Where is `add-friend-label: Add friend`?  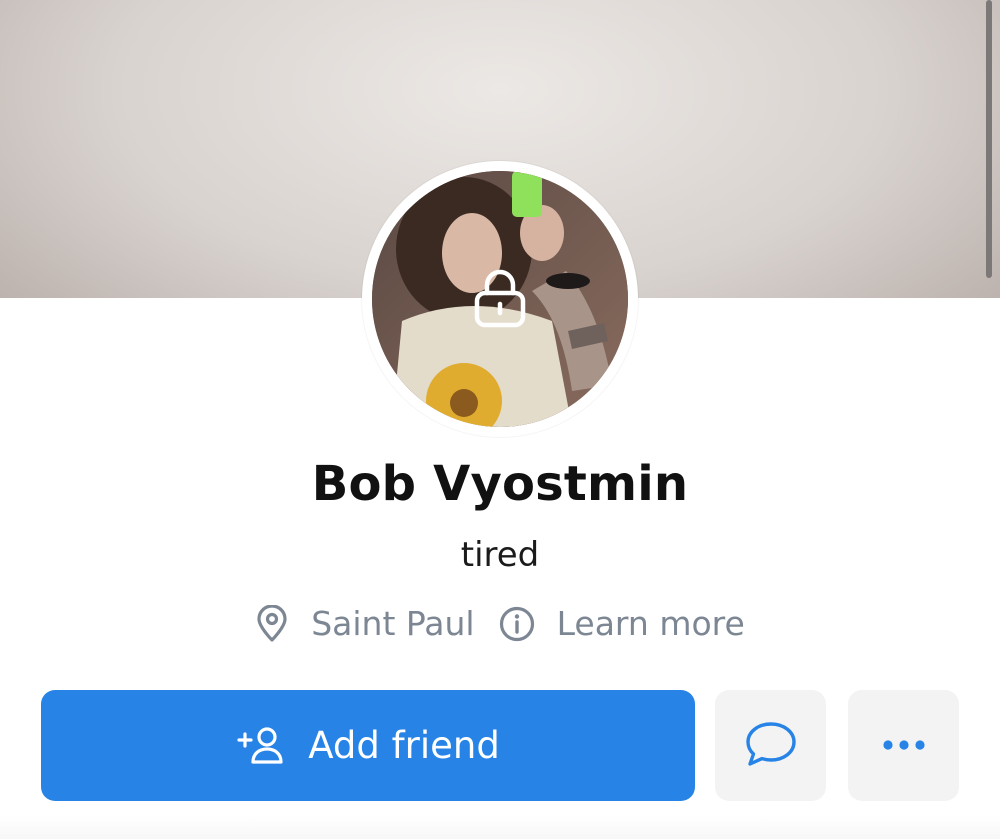
add-friend-label: Add friend is located at coordinates (404, 745).